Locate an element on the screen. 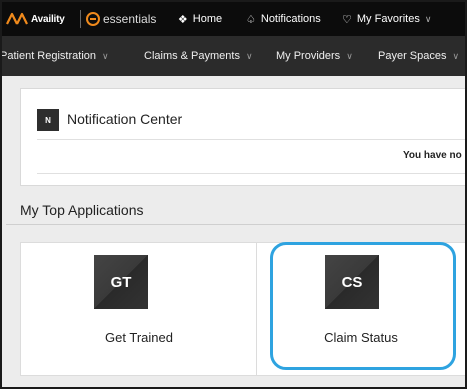 The height and width of the screenshot is (389, 467). brand-name: Availity is located at coordinates (48, 19).